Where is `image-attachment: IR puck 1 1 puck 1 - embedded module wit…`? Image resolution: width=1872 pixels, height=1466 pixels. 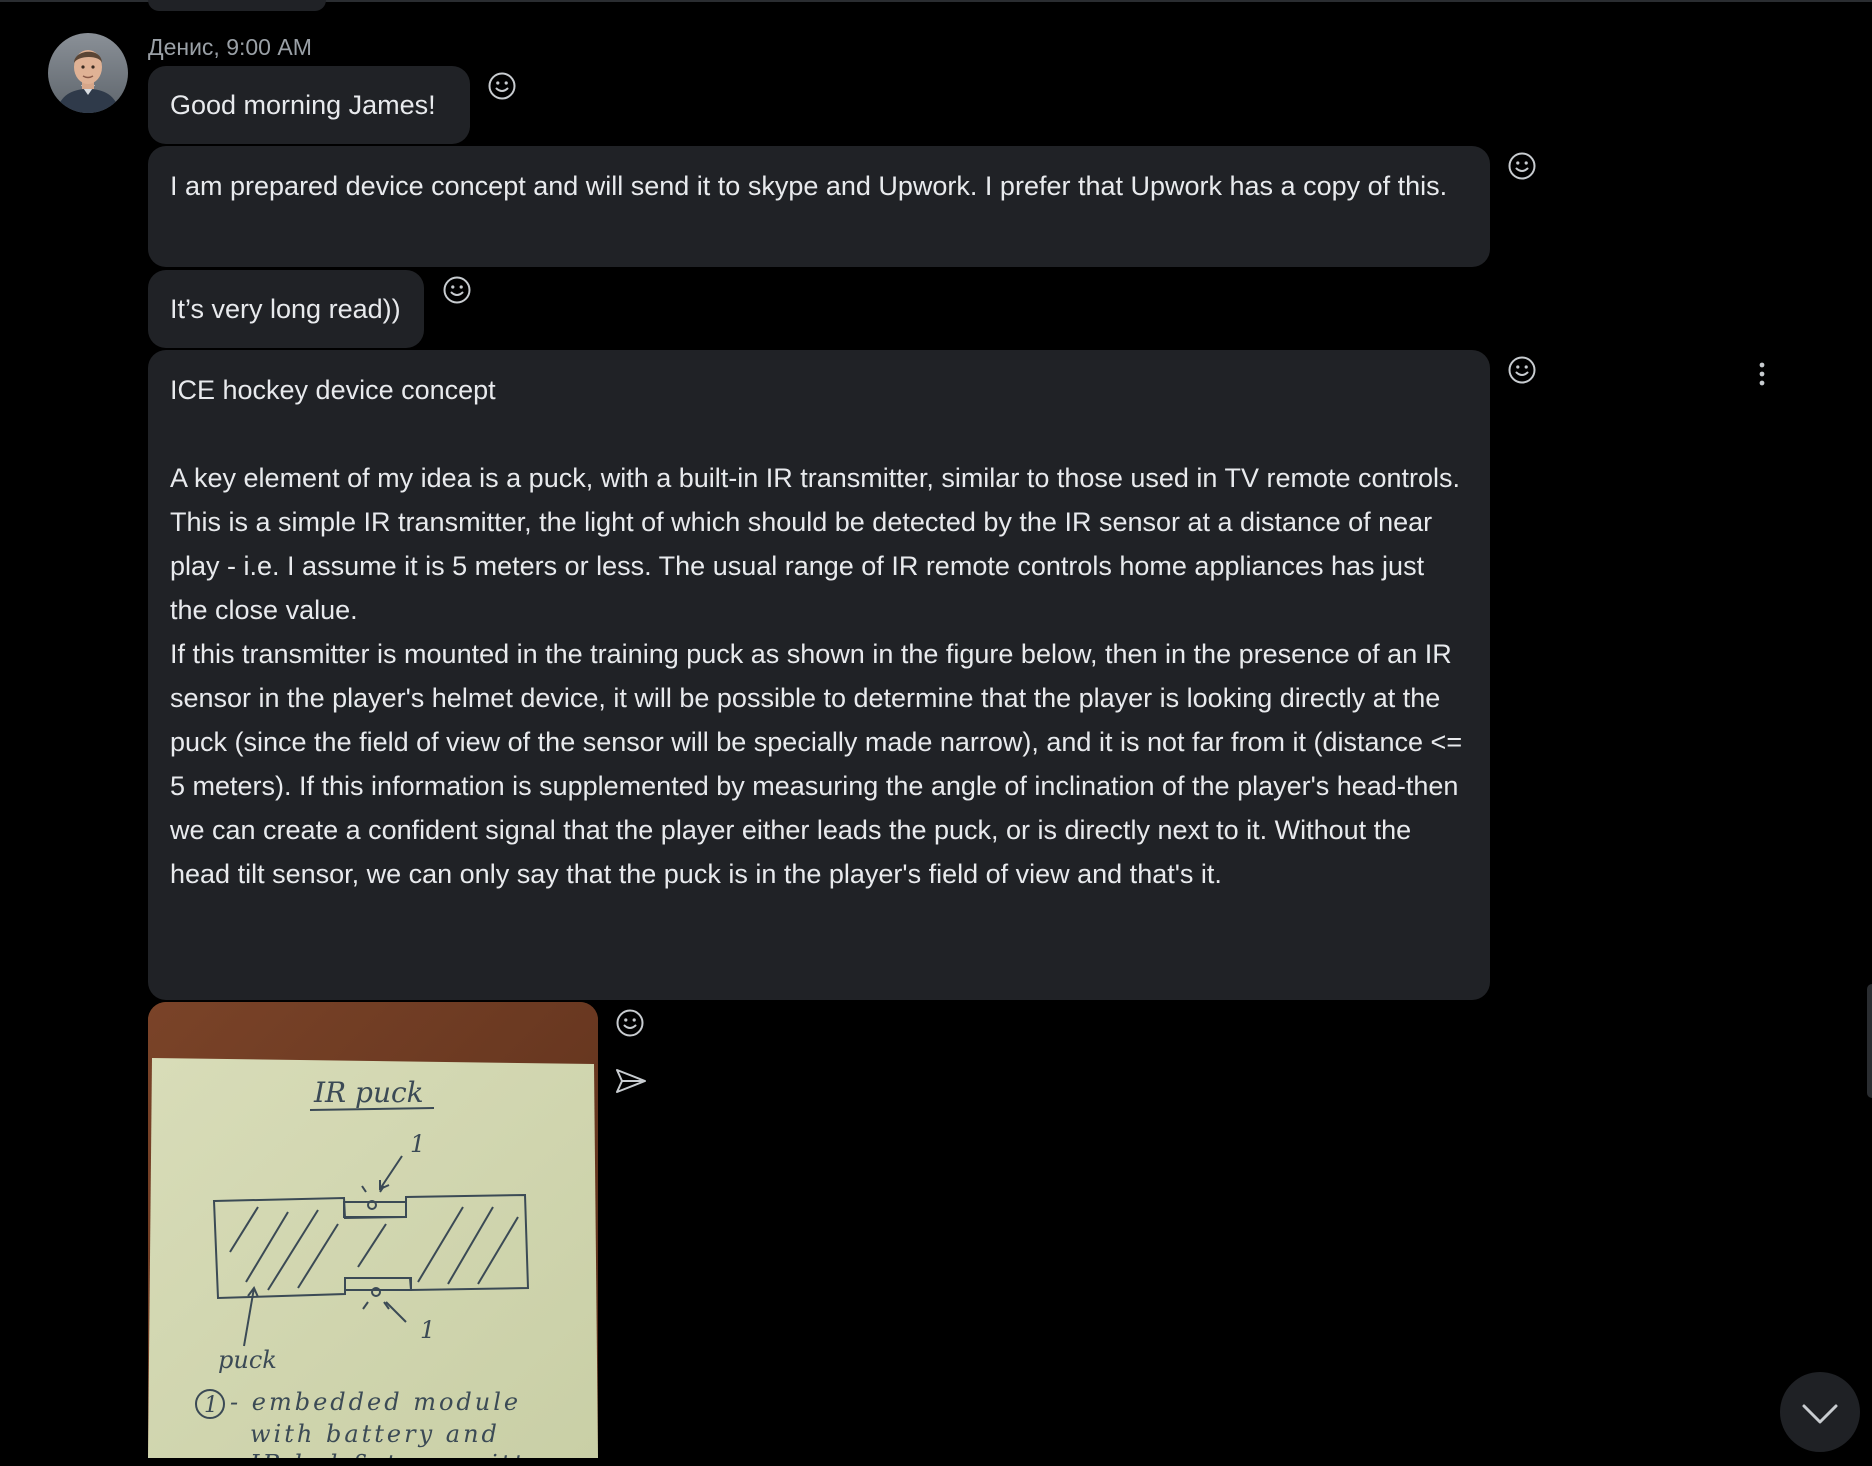 image-attachment: IR puck 1 1 puck 1 - embedded module wit… is located at coordinates (373, 1230).